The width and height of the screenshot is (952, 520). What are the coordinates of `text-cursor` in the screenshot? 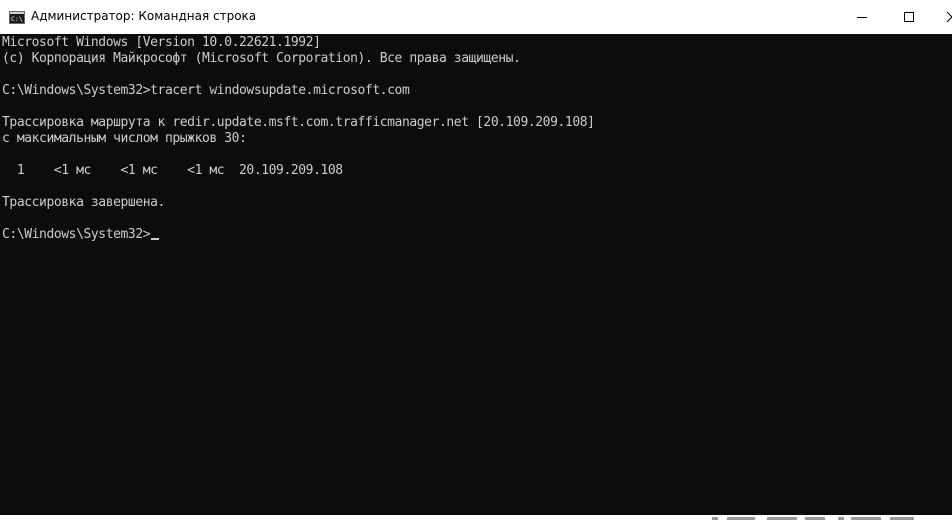 It's located at (155, 239).